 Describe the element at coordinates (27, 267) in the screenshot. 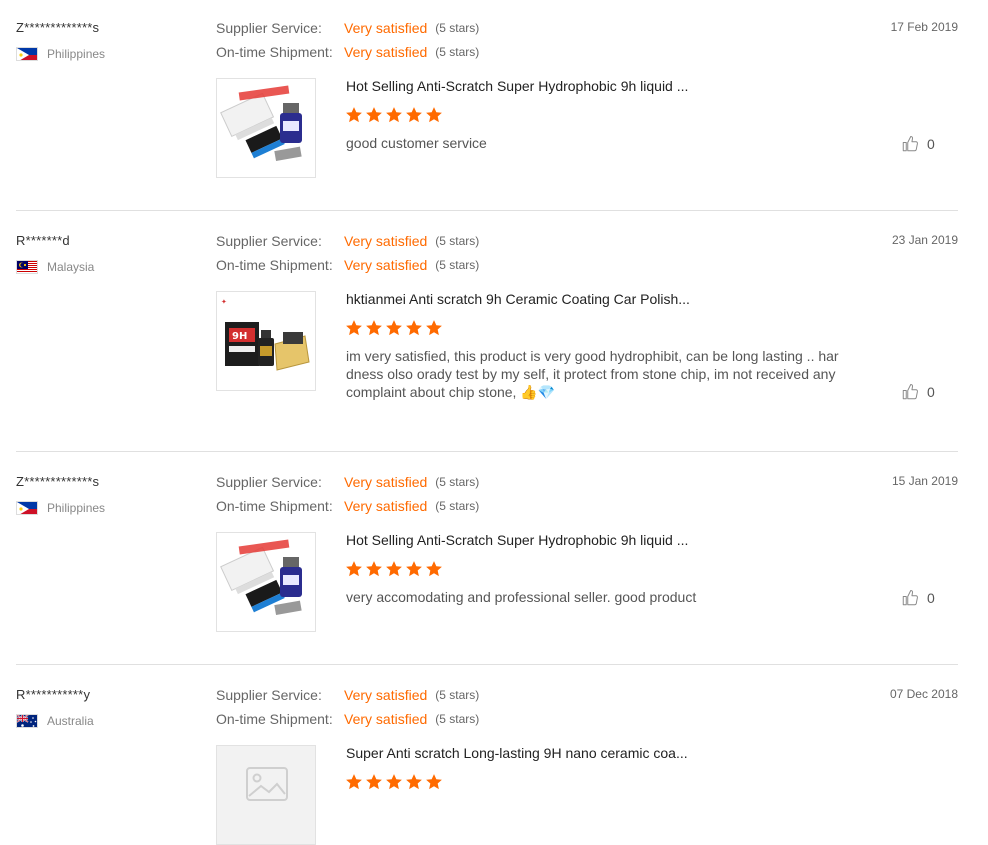

I see `malaysia-flag-icon` at that location.